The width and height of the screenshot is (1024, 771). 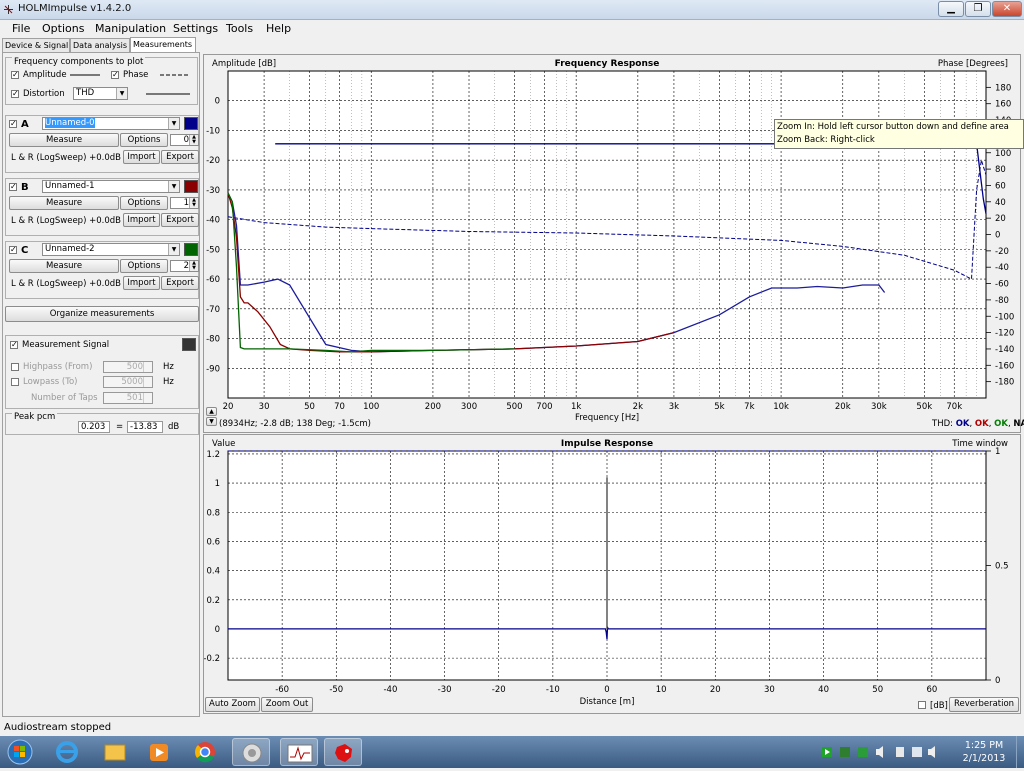 I want to click on amplitude-checkbox: ✓, so click(x=15, y=75).